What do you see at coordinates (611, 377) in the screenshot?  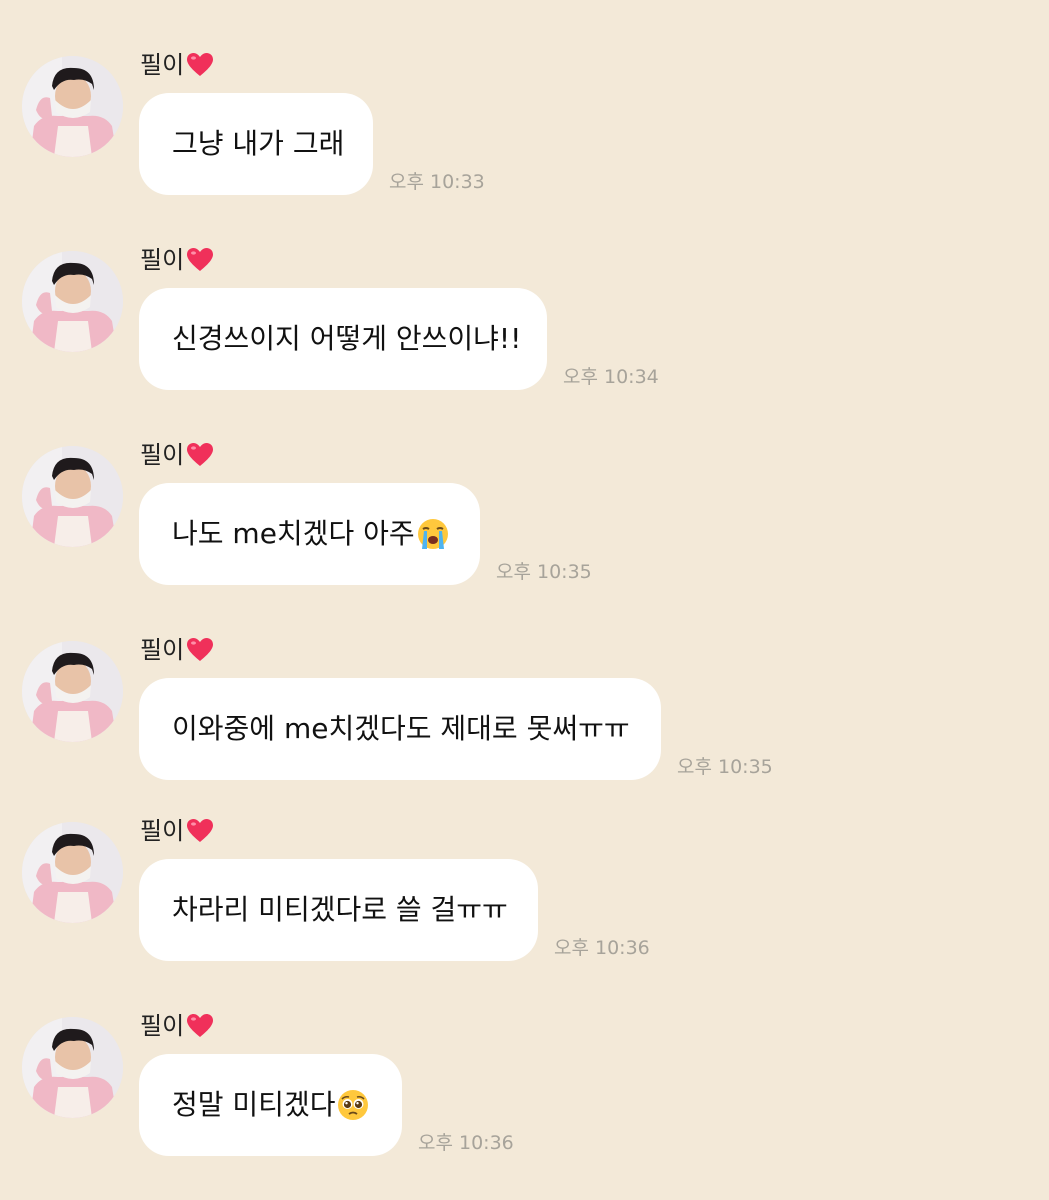 I see `timestamp: 오후 10:34` at bounding box center [611, 377].